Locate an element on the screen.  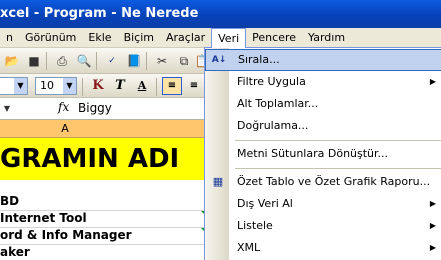
open-icon: 📂 is located at coordinates (12, 61).